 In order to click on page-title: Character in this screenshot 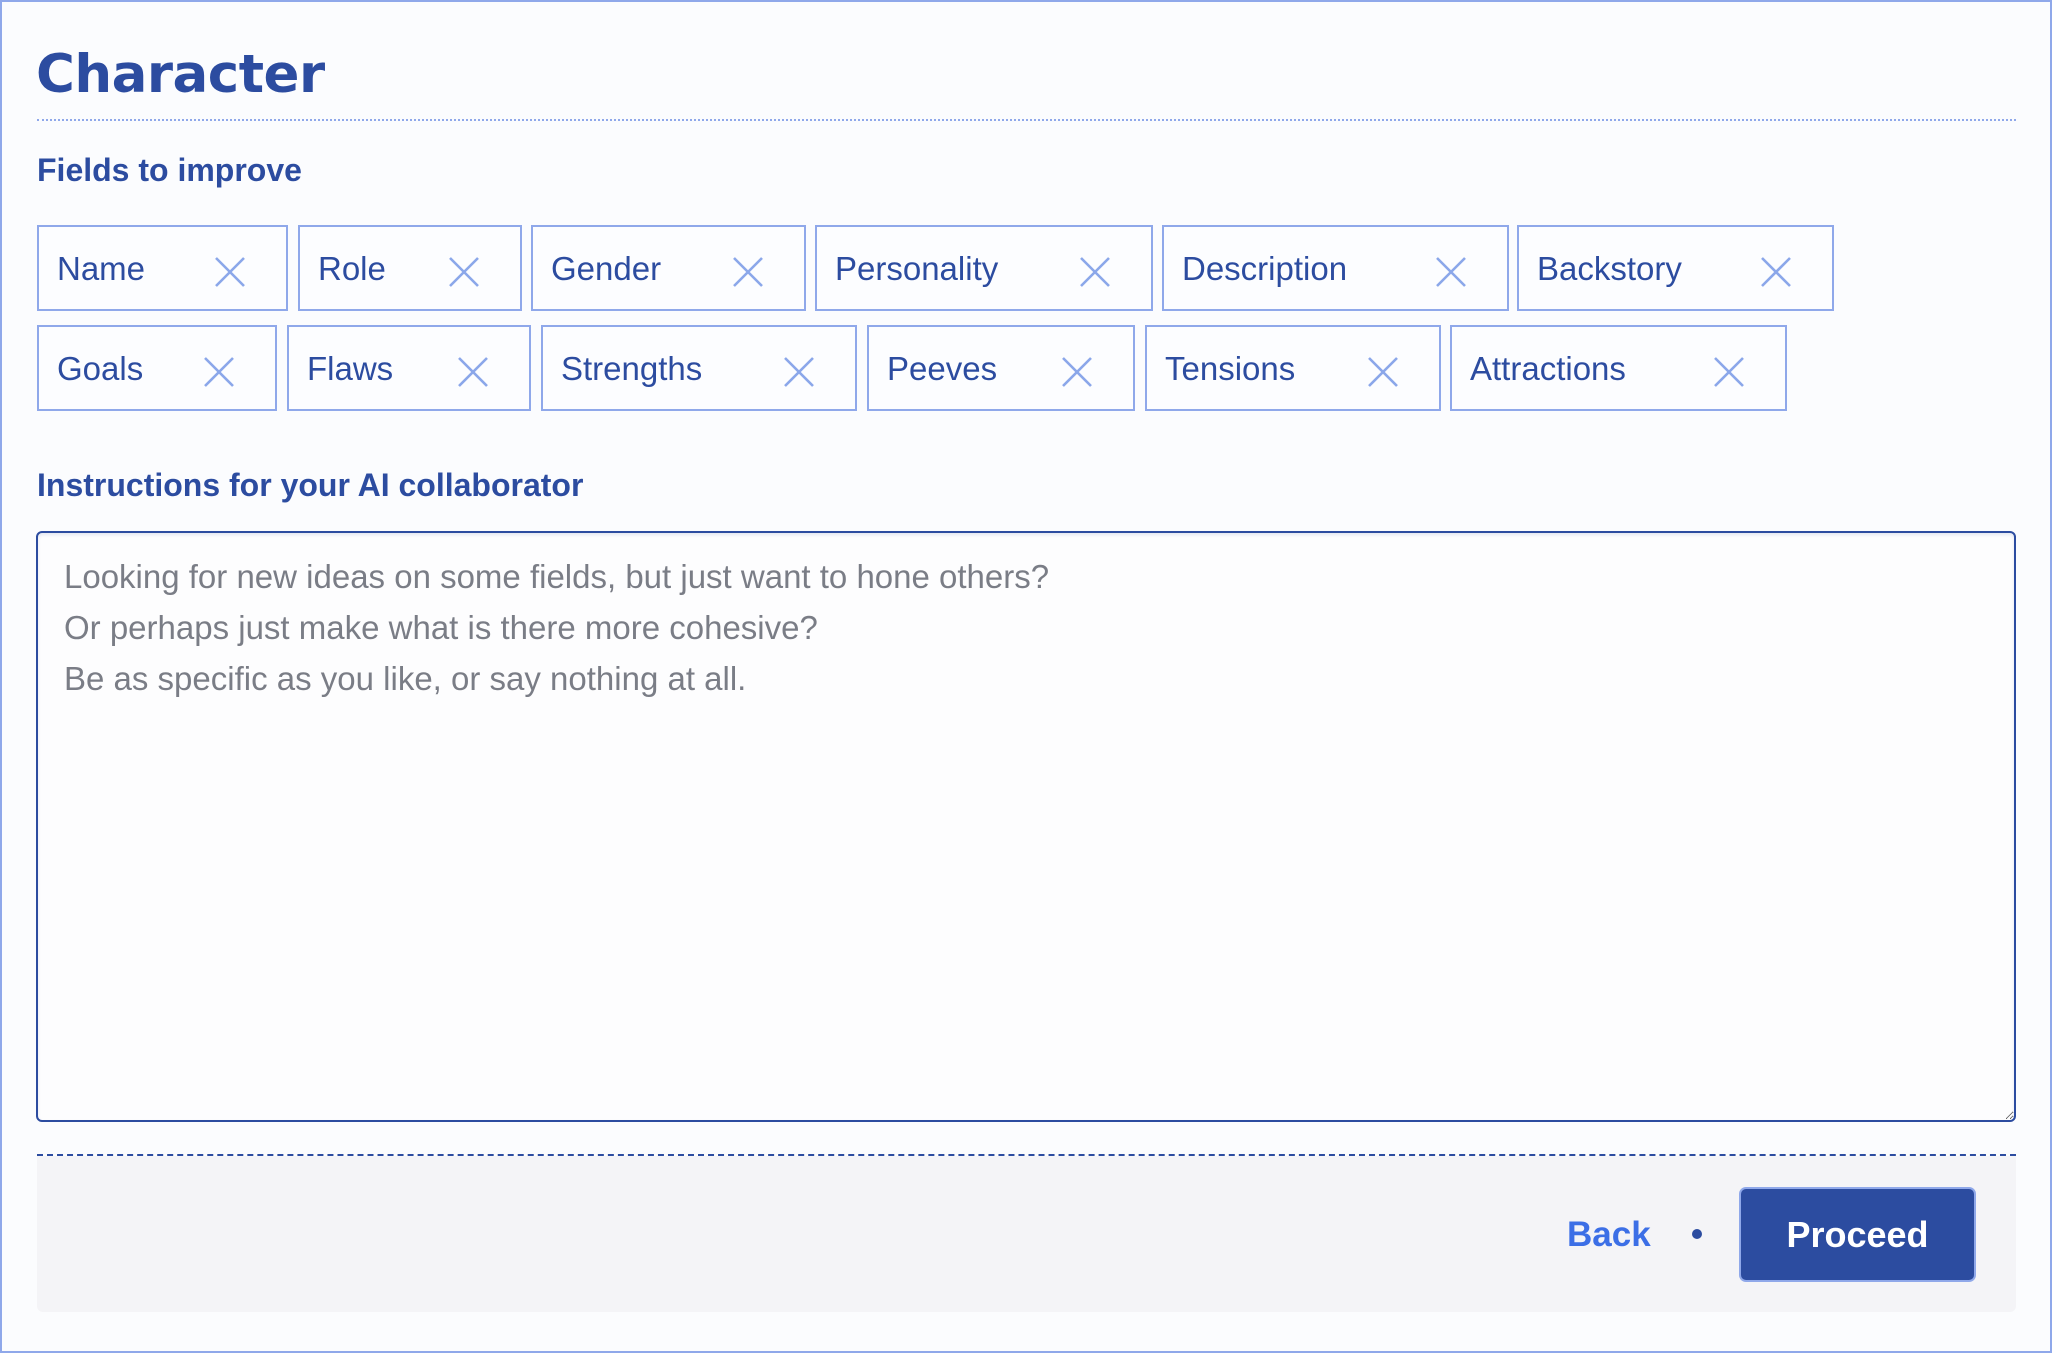, I will do `click(180, 74)`.